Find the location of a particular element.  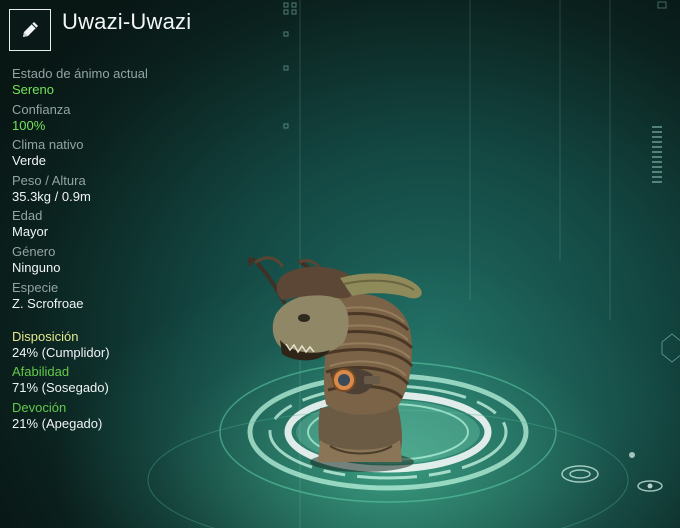

trait-devotion: Devoción 21% (Apegado) is located at coordinates (61, 417).